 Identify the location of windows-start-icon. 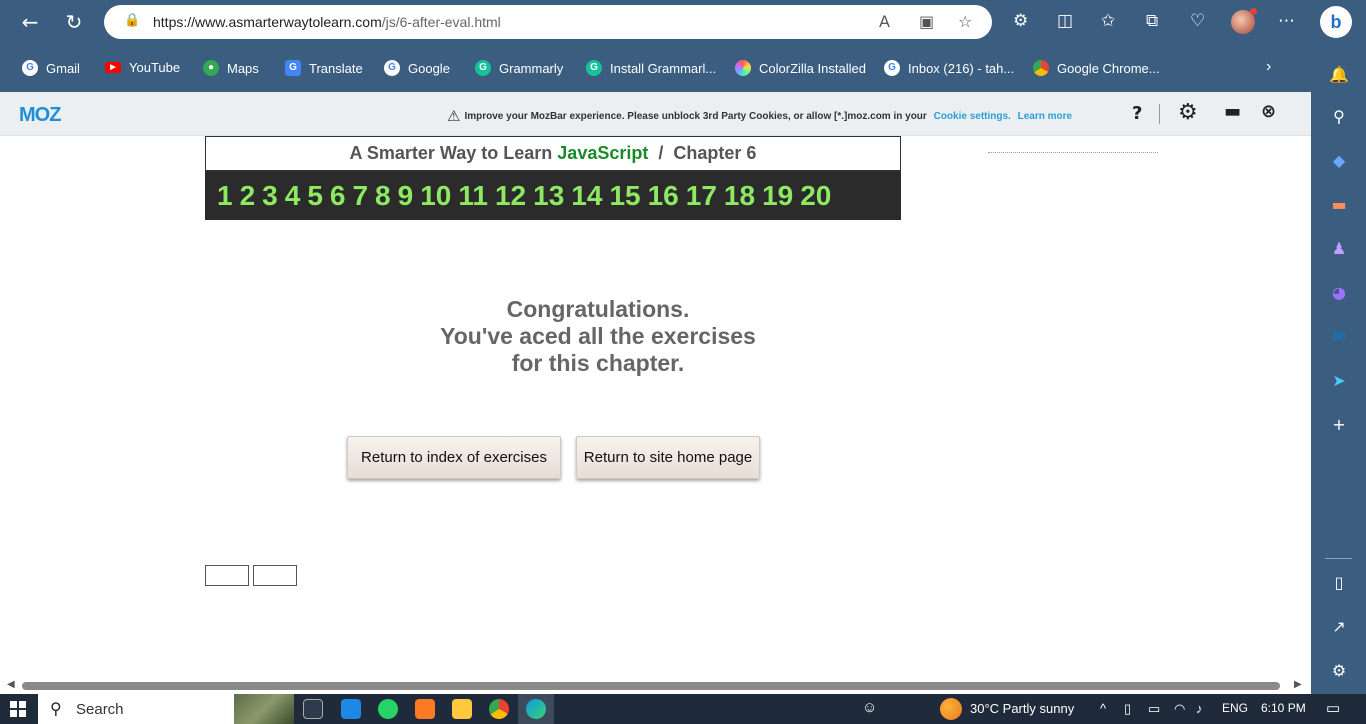
(18, 709).